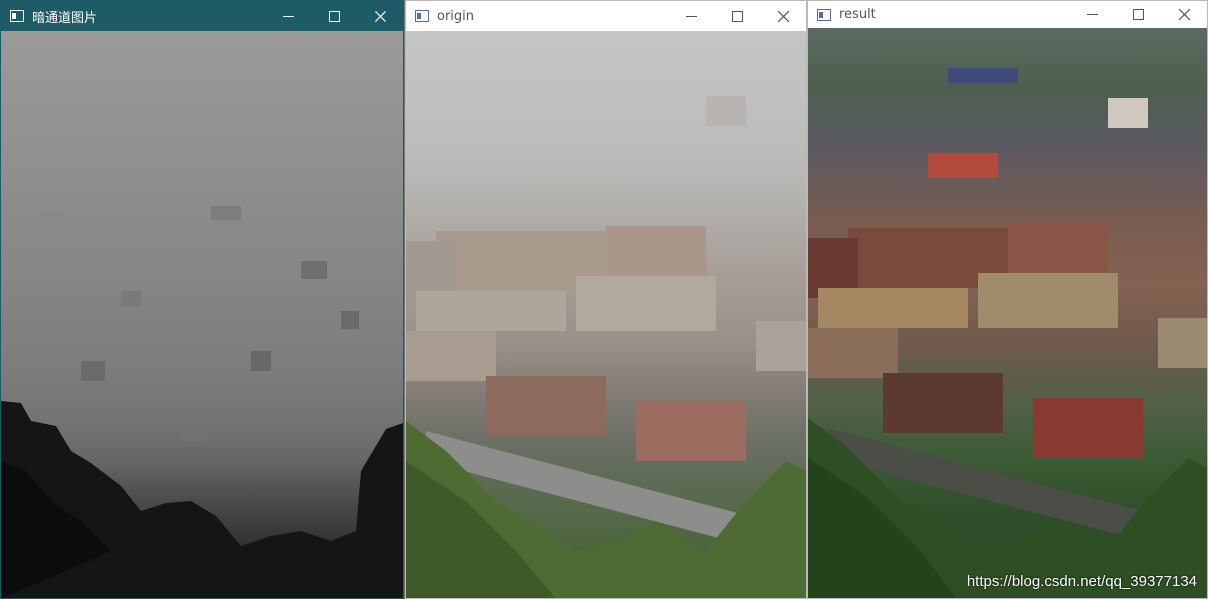  Describe the element at coordinates (65, 18) in the screenshot. I see `window-title: 暗通道图片` at that location.